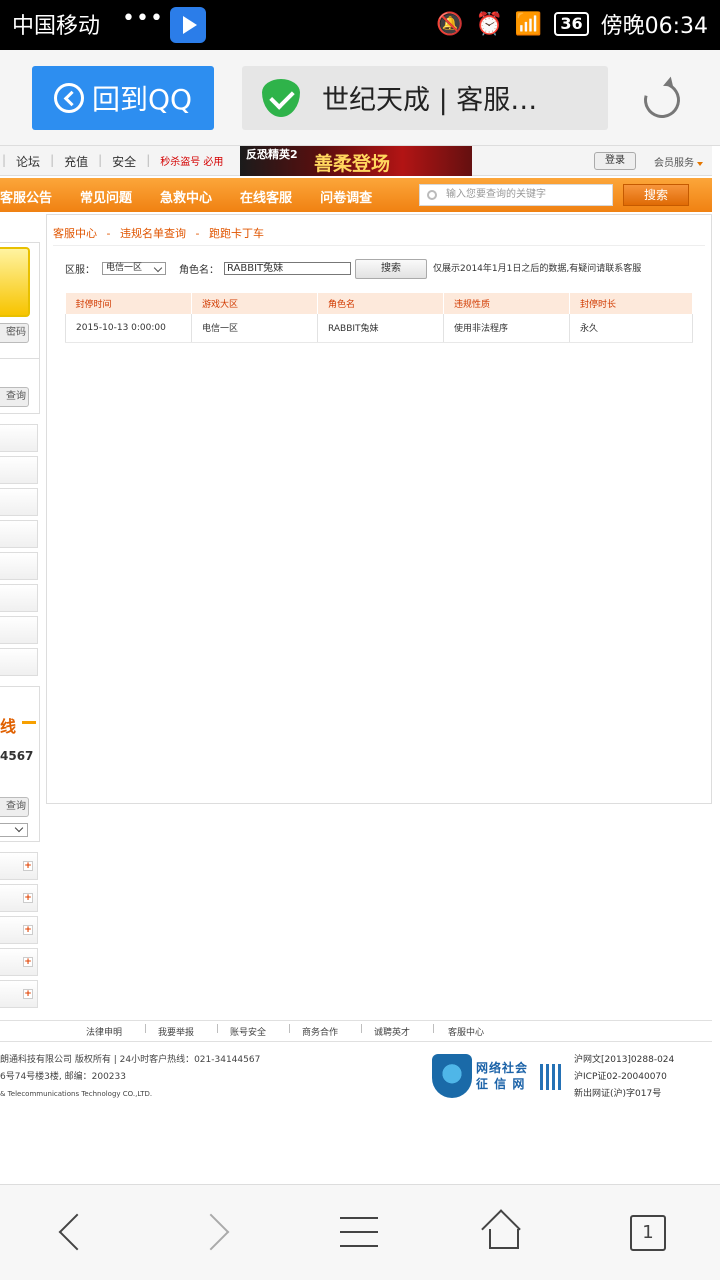  What do you see at coordinates (624, 1094) in the screenshot?
I see `icp-line-3: 新出网证(沪)字017号` at bounding box center [624, 1094].